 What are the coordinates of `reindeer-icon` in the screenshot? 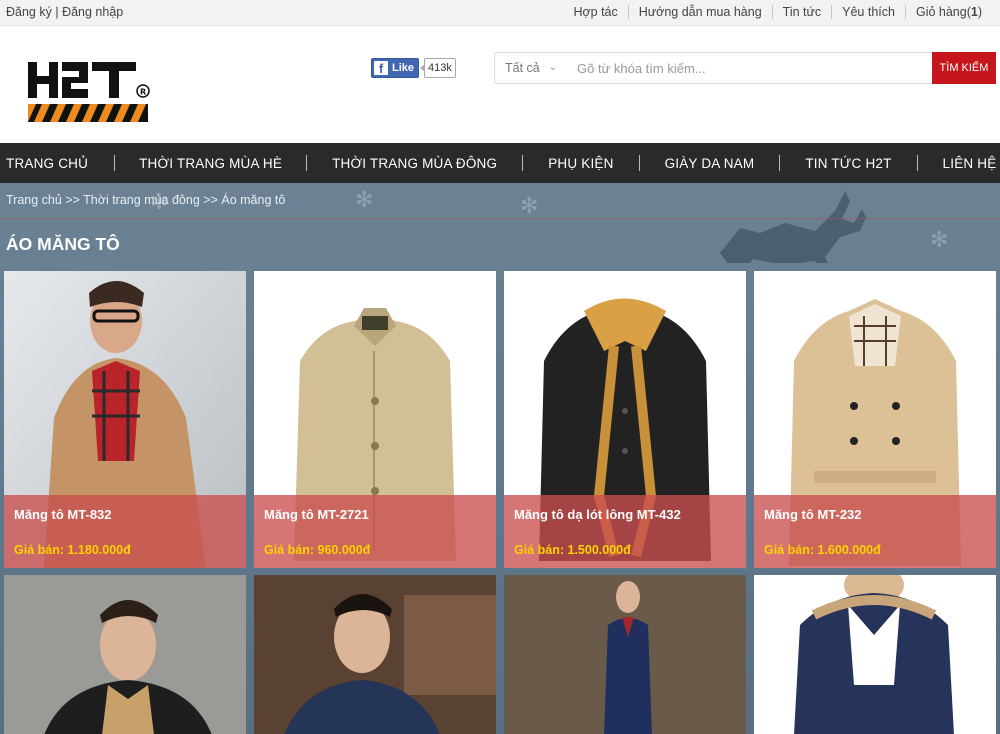 It's located at (793, 227).